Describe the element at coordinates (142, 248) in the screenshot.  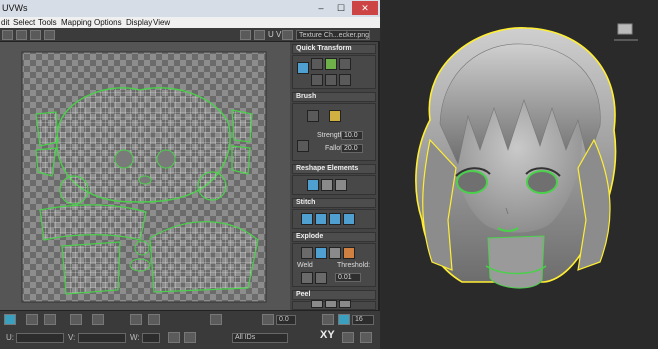
I see `uv-shell-small` at that location.